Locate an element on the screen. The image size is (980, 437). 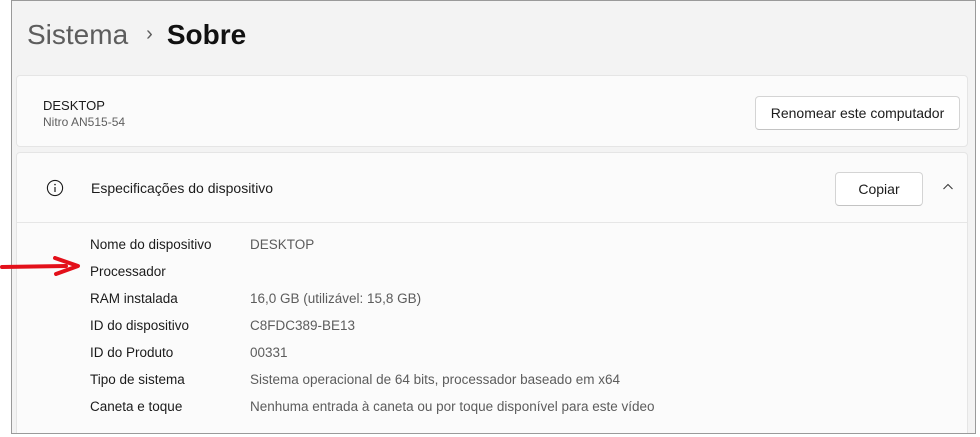
breadcrumb: Sistema › Sobre is located at coordinates (136, 35).